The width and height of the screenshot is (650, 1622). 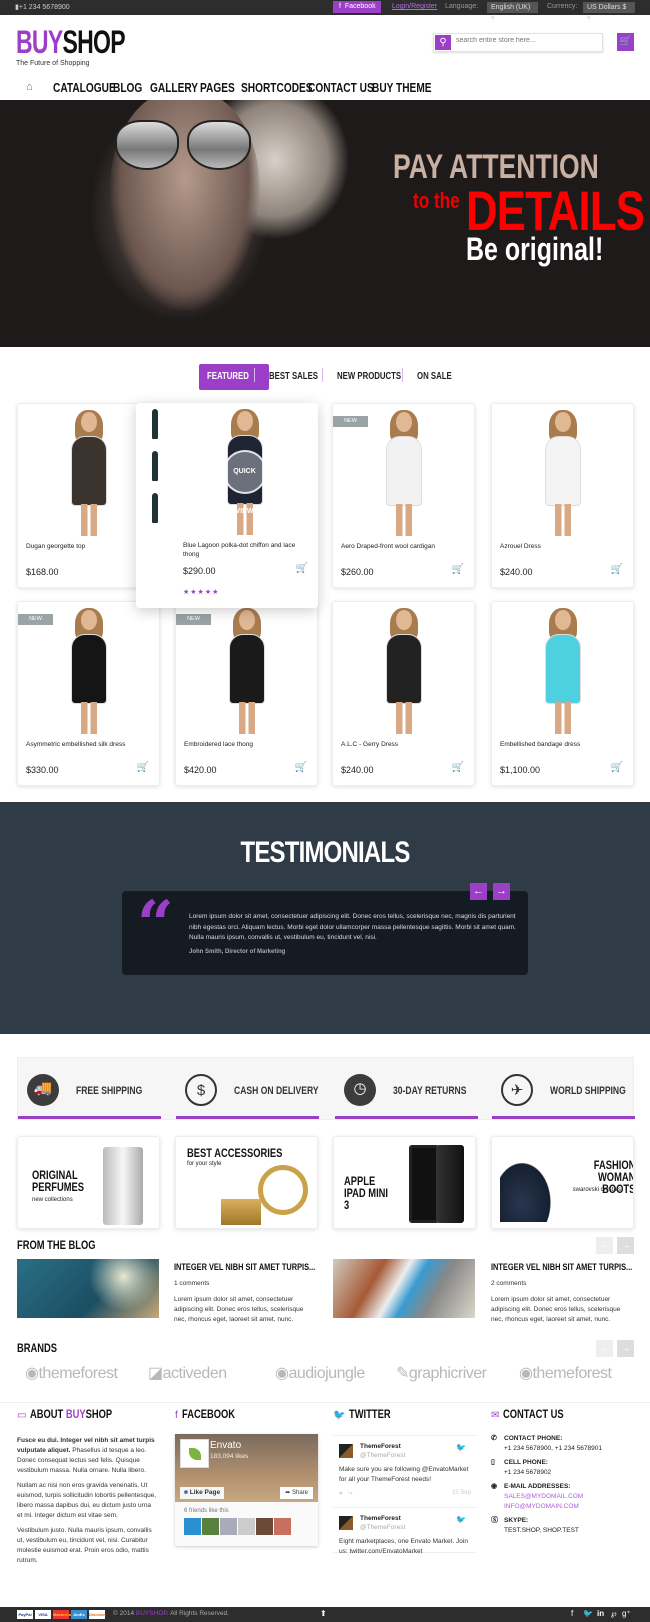 I want to click on cart-icon: 🛒, so click(x=625, y=42).